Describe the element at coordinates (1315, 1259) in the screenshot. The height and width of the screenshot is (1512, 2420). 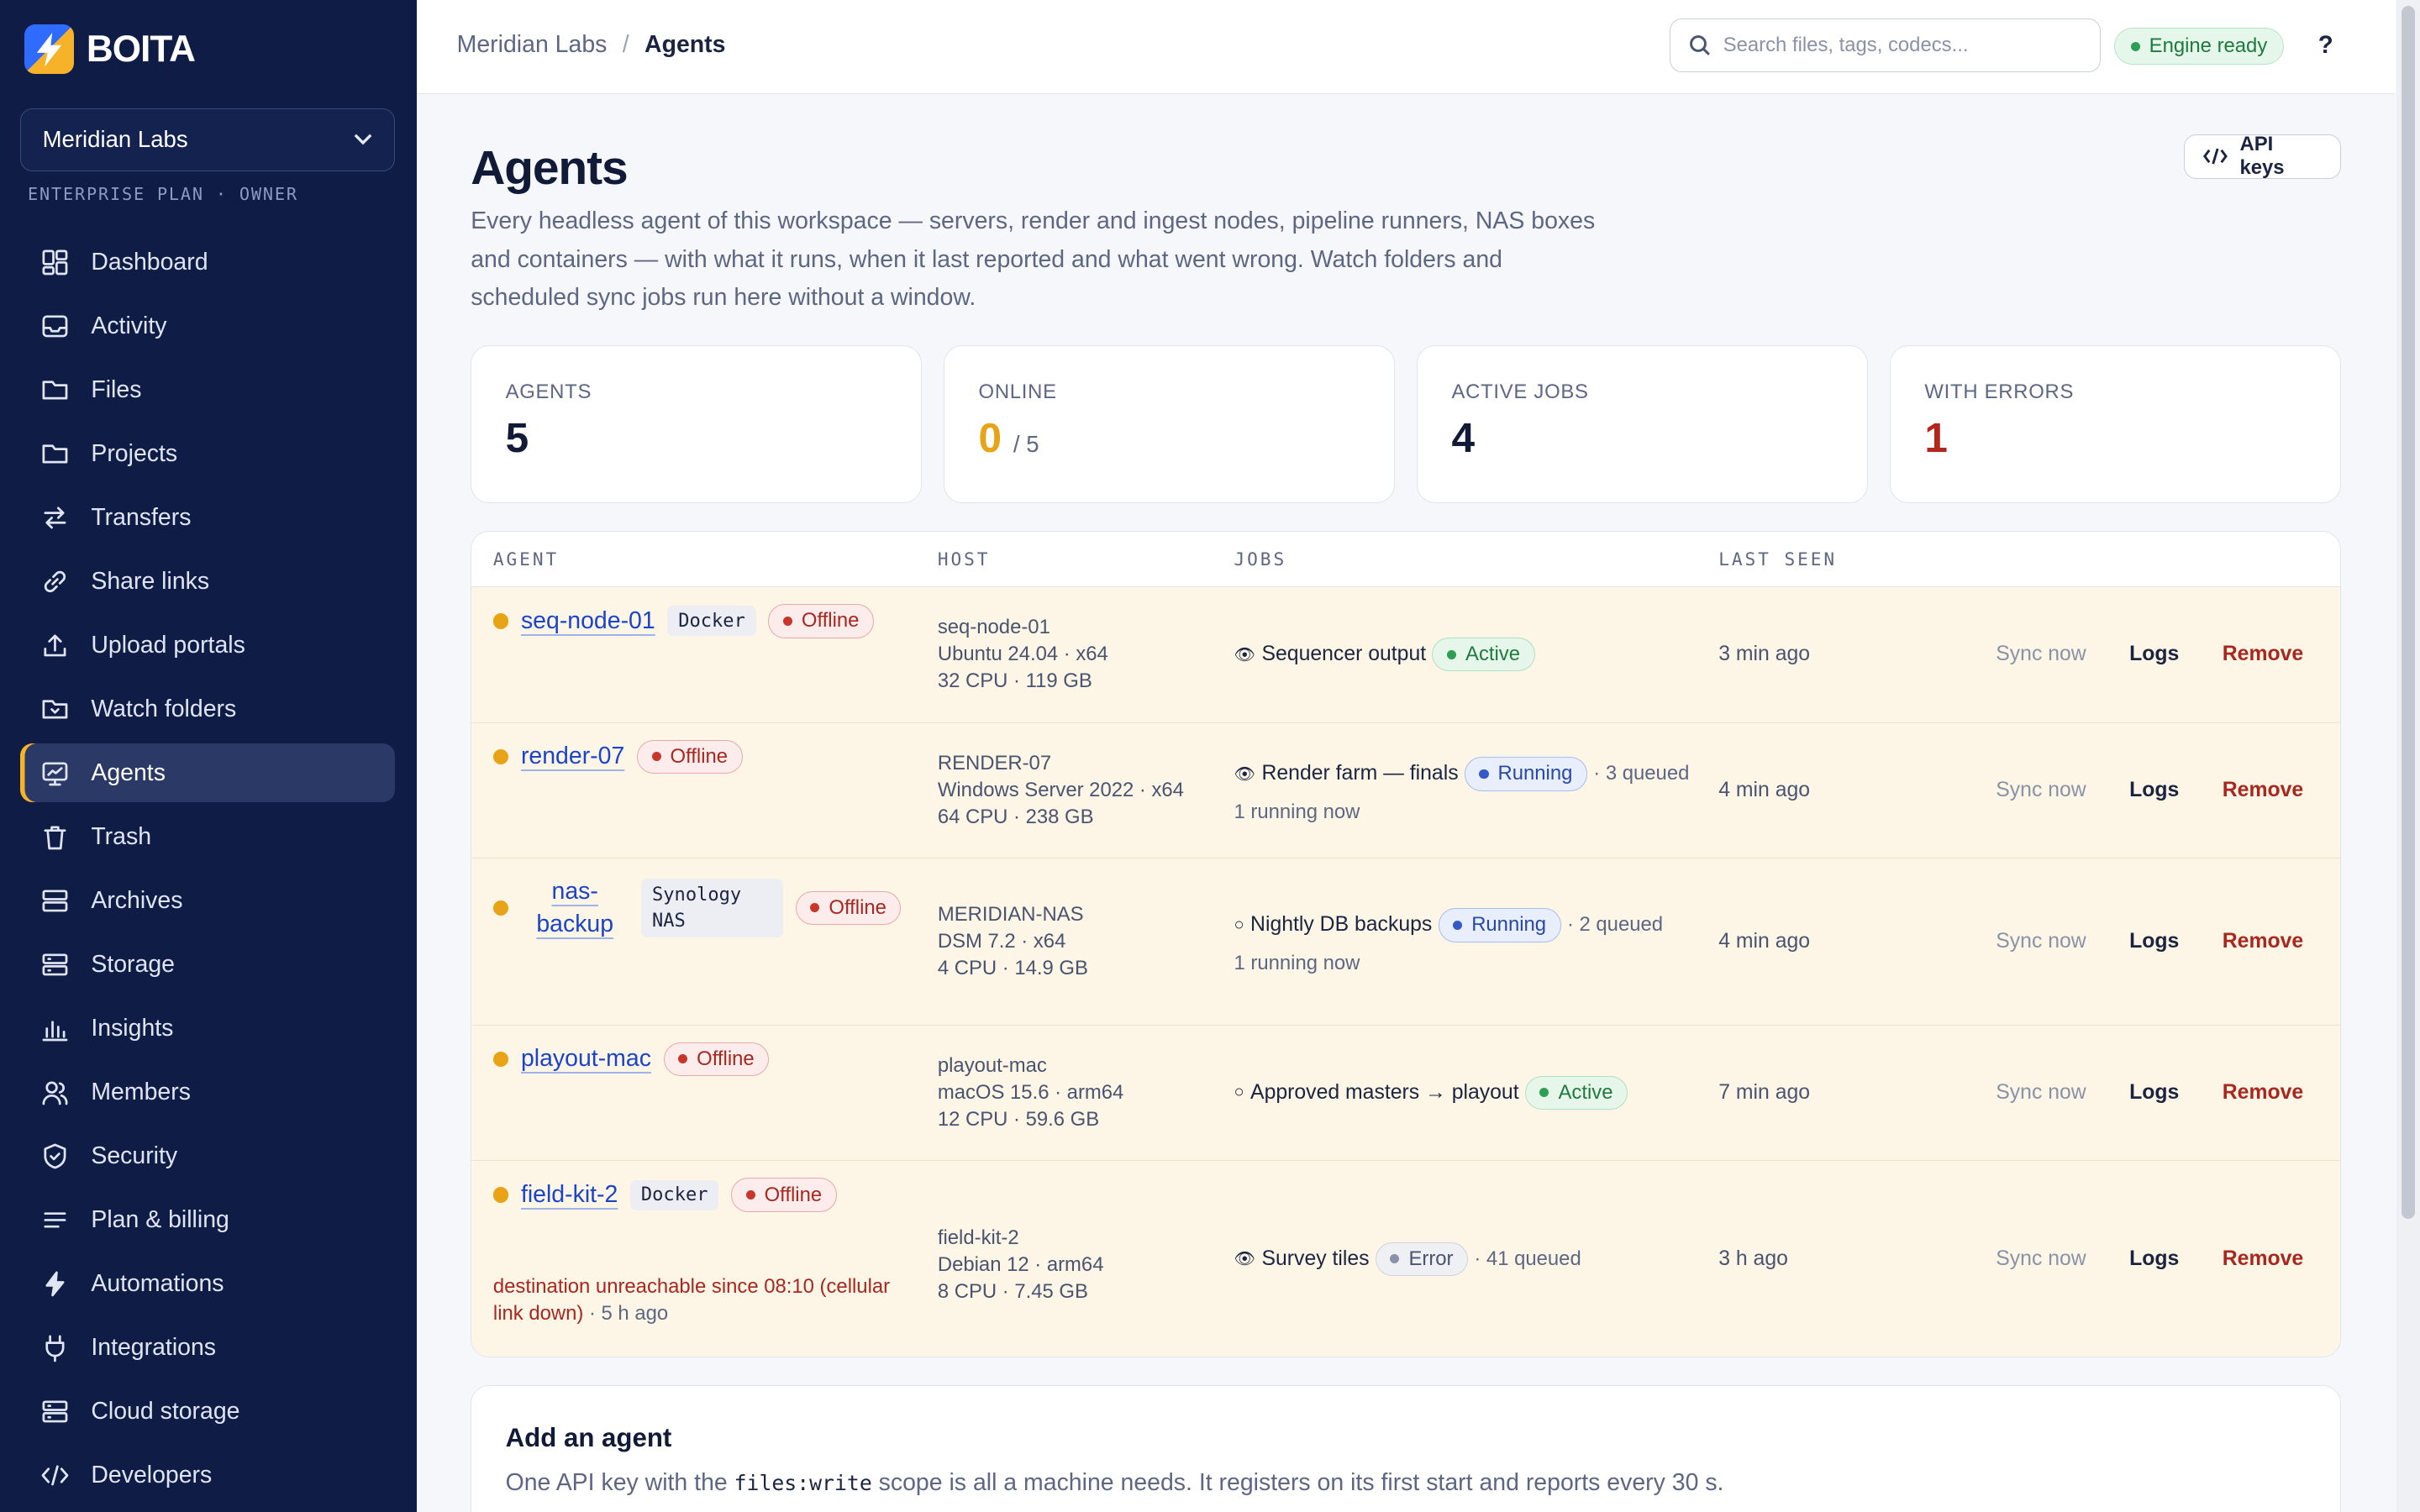
I see `job-name: Survey tiles` at that location.